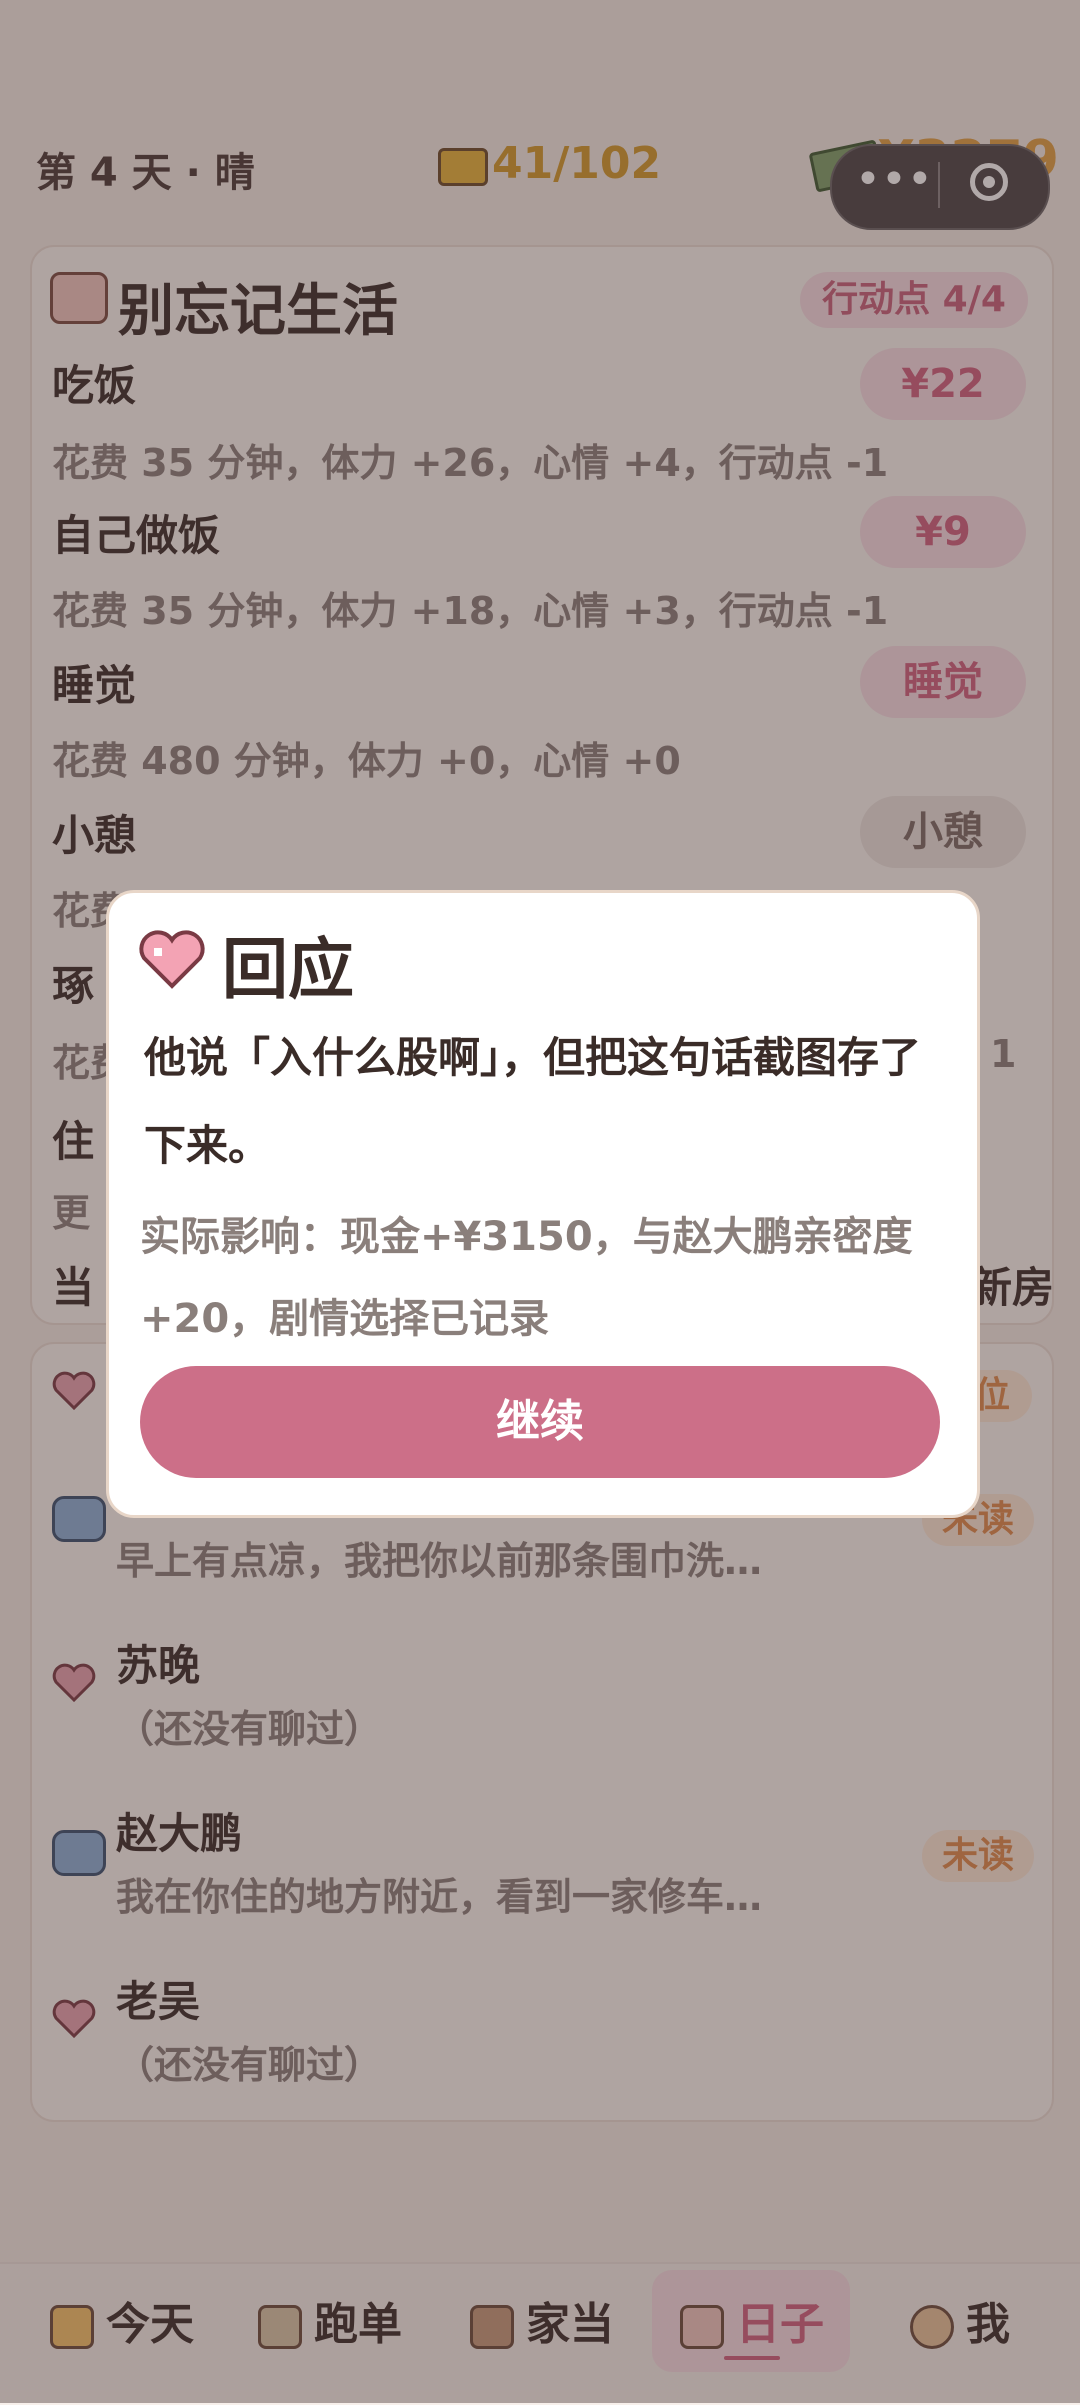  What do you see at coordinates (526, 1278) in the screenshot?
I see `dialog-effect: 实际影响：现金+¥3150，与赵大鹏亲密度+20，剧情选择已记录` at bounding box center [526, 1278].